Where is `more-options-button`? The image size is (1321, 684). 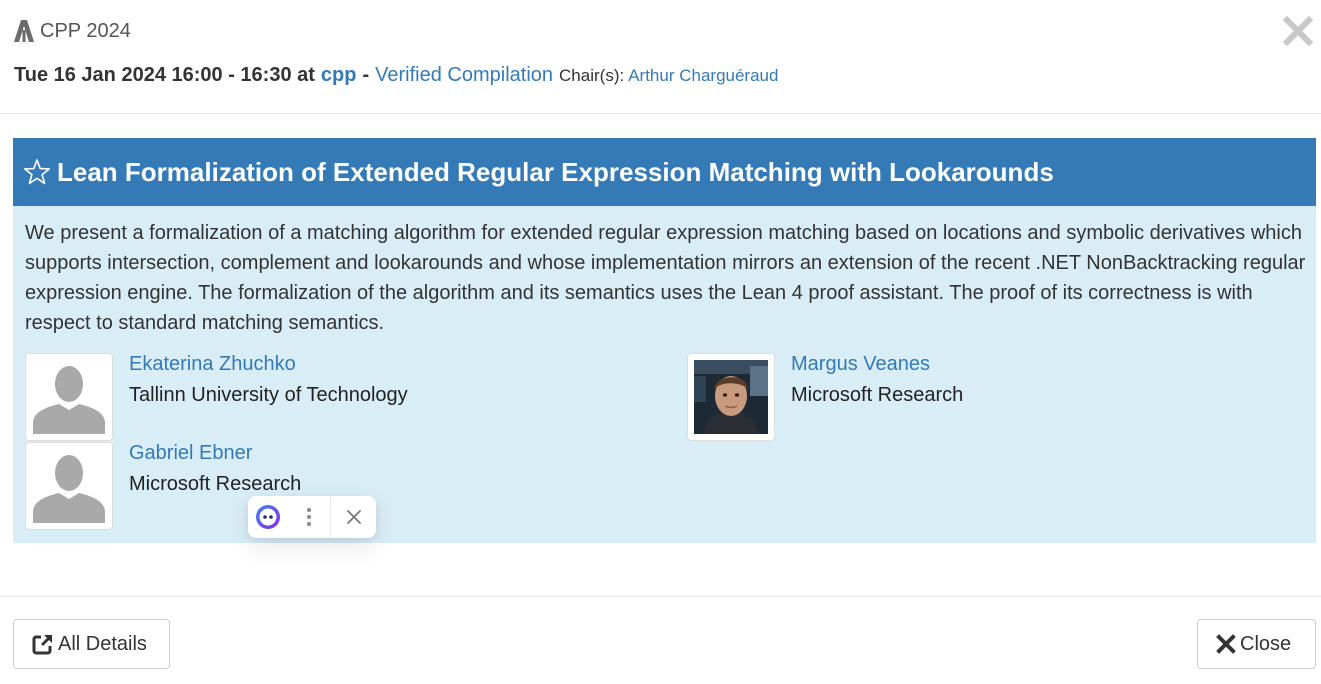 more-options-button is located at coordinates (309, 517).